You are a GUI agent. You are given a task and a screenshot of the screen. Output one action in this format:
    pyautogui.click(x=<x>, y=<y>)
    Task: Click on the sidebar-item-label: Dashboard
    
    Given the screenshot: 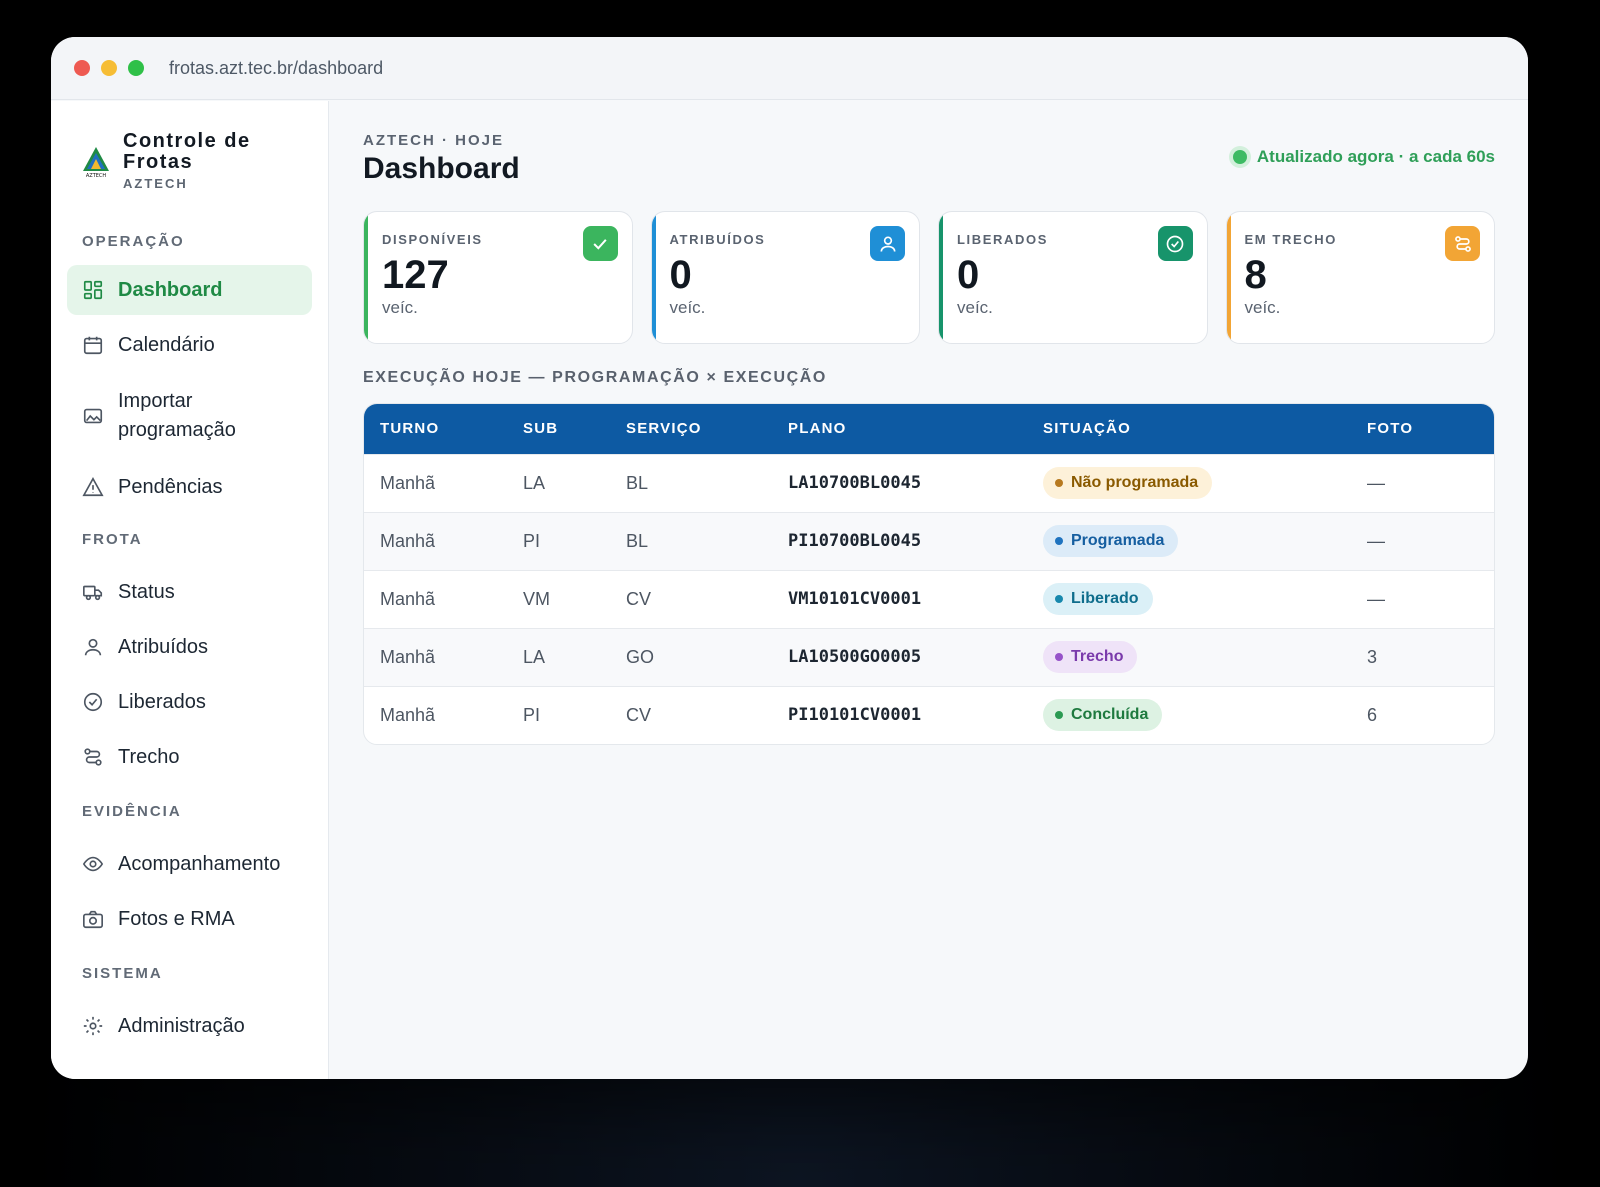 What is the action you would take?
    pyautogui.click(x=170, y=289)
    